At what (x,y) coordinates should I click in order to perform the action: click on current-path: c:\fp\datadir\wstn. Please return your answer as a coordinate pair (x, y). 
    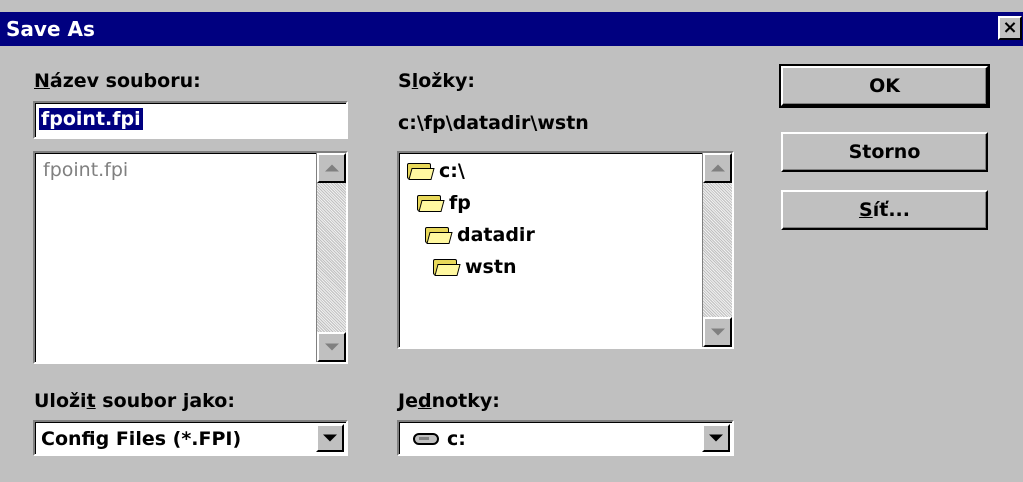
    Looking at the image, I should click on (493, 123).